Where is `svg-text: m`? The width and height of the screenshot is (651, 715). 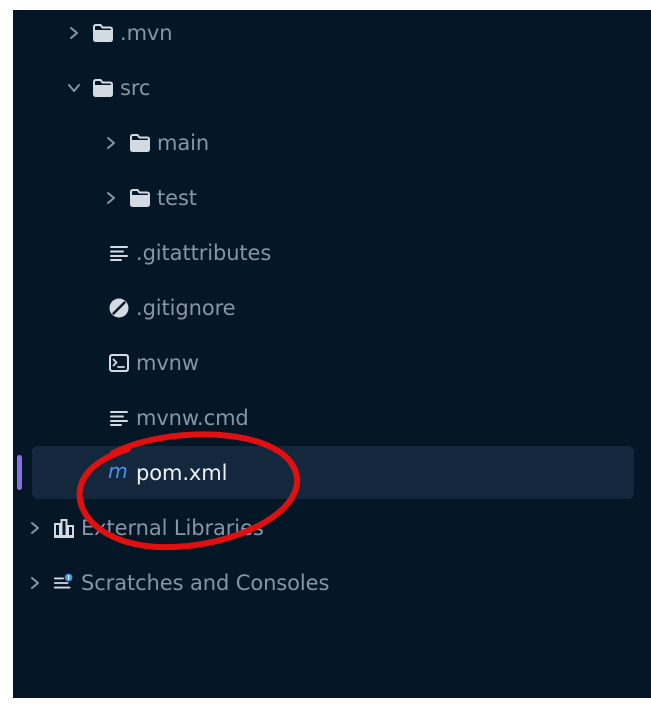 svg-text: m is located at coordinates (118, 472).